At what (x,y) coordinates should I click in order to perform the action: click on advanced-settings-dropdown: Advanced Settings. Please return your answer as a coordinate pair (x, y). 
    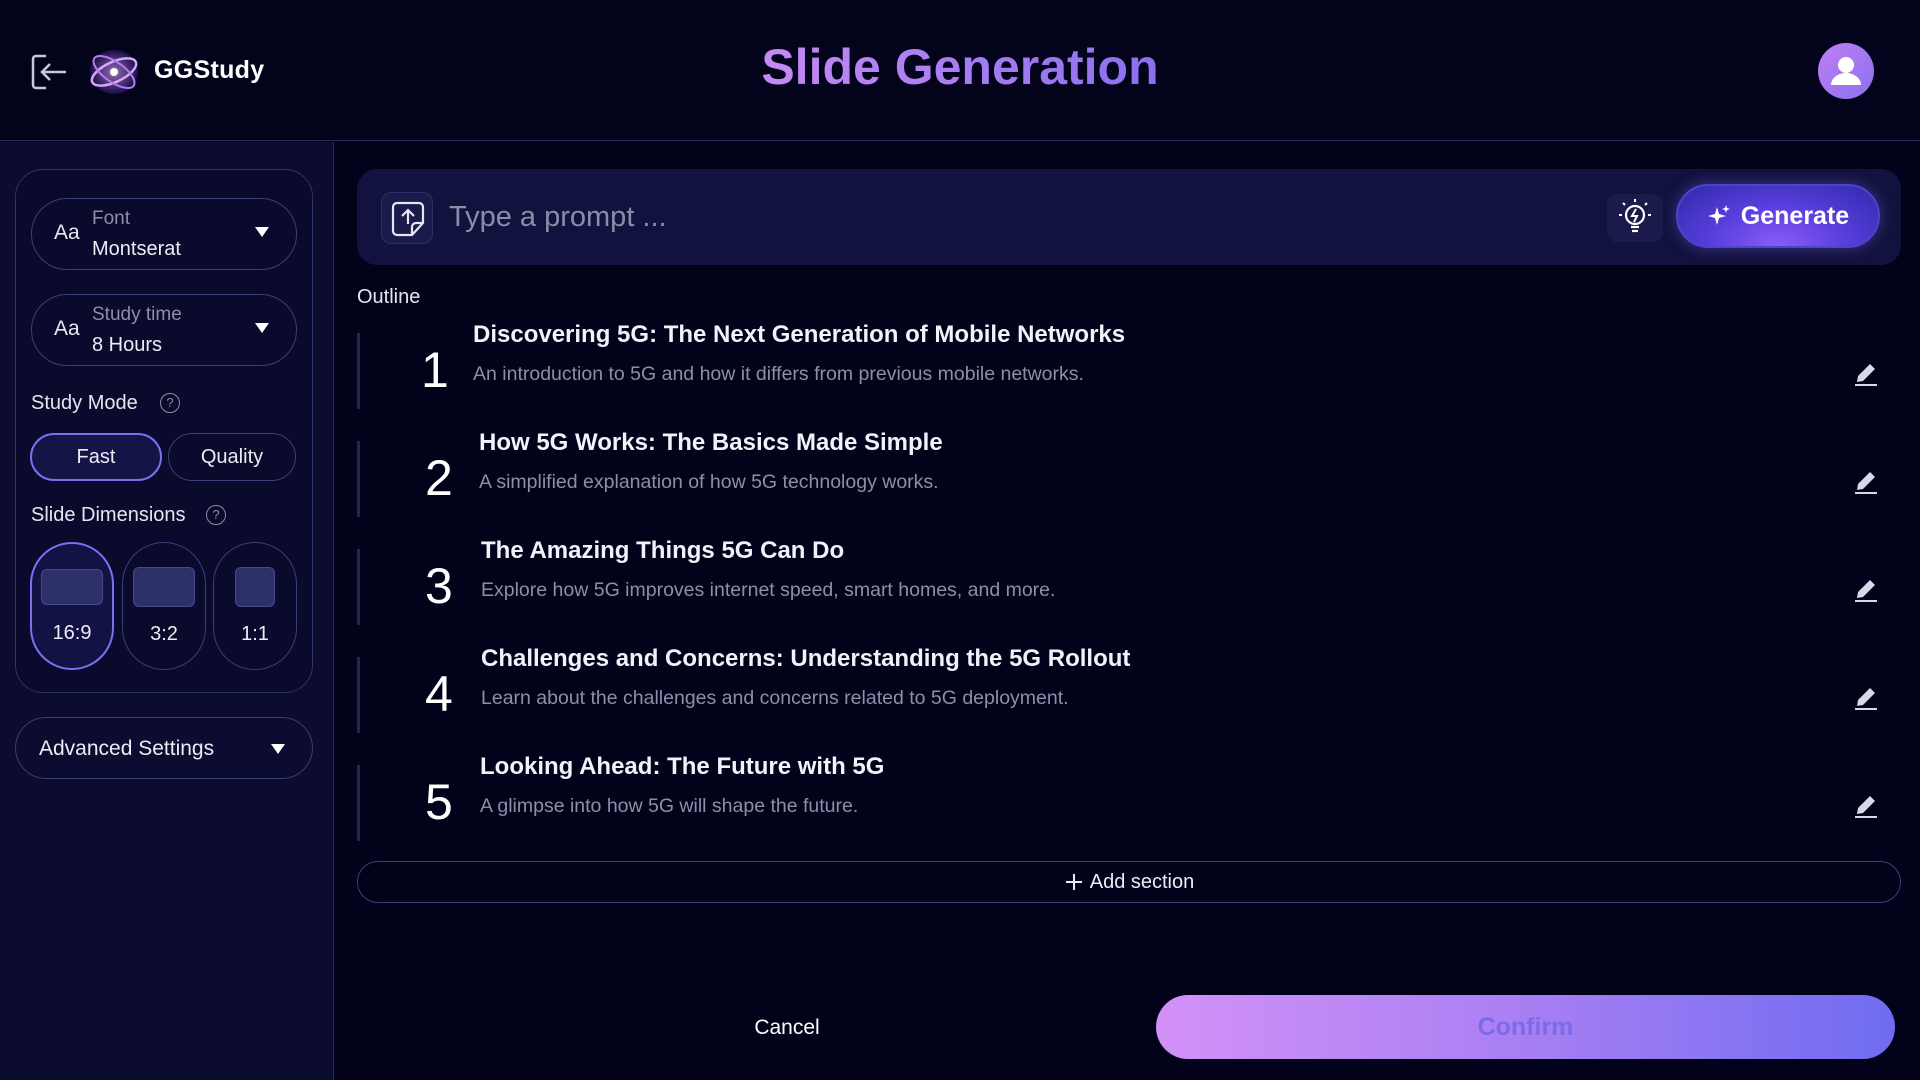
    Looking at the image, I should click on (164, 748).